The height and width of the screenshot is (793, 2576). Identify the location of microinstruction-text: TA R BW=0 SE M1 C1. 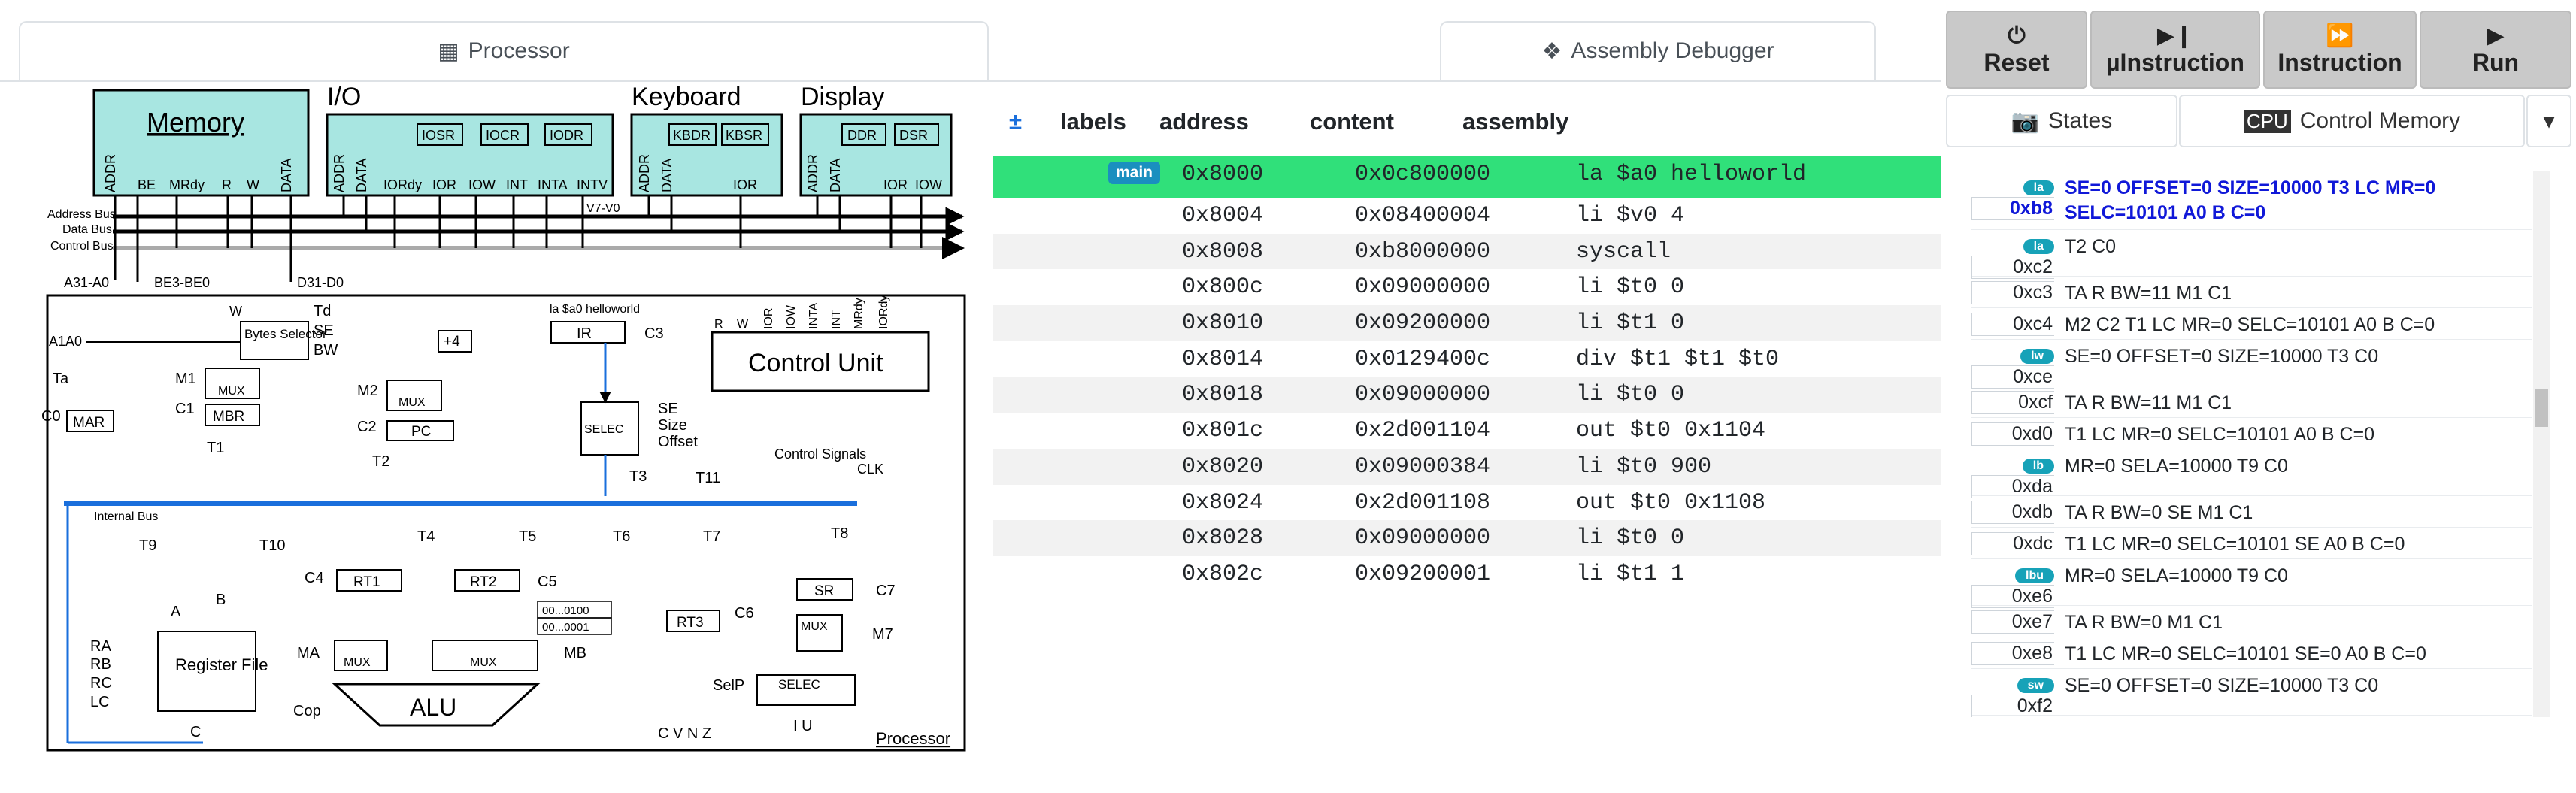
(2159, 512).